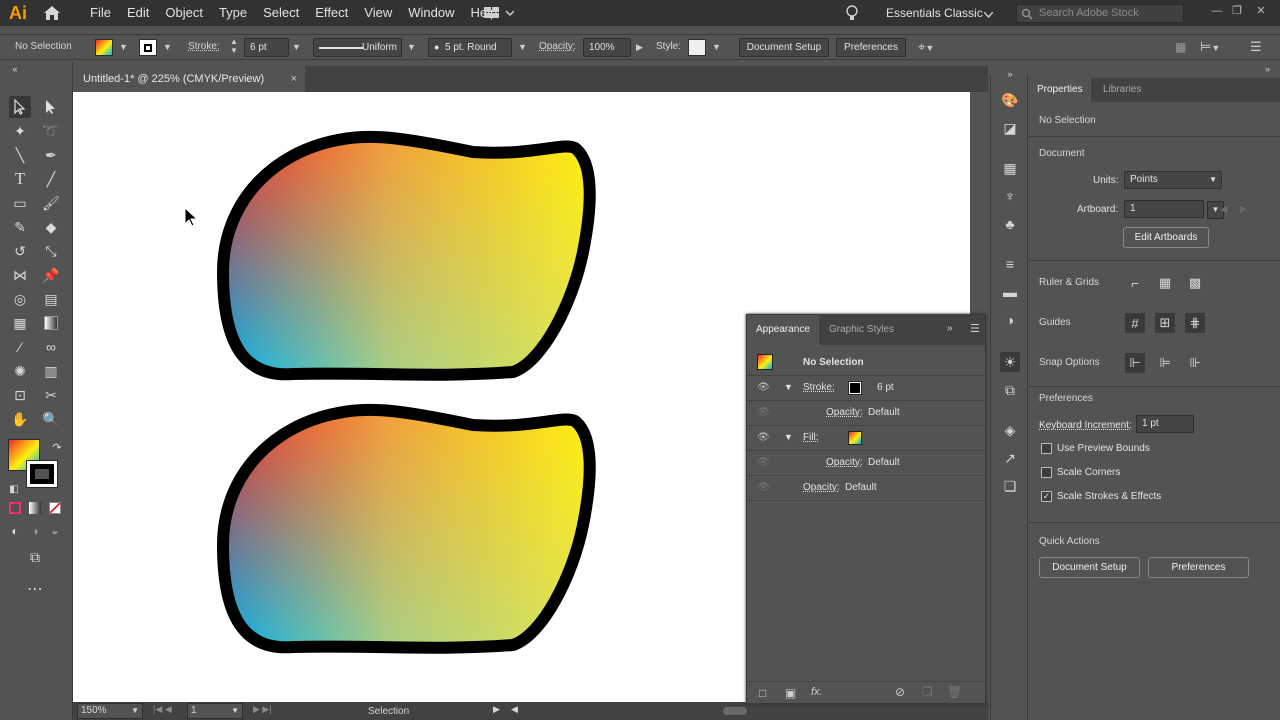 The image size is (1280, 720). I want to click on column-graph-tool-icon: ▥, so click(51, 371).